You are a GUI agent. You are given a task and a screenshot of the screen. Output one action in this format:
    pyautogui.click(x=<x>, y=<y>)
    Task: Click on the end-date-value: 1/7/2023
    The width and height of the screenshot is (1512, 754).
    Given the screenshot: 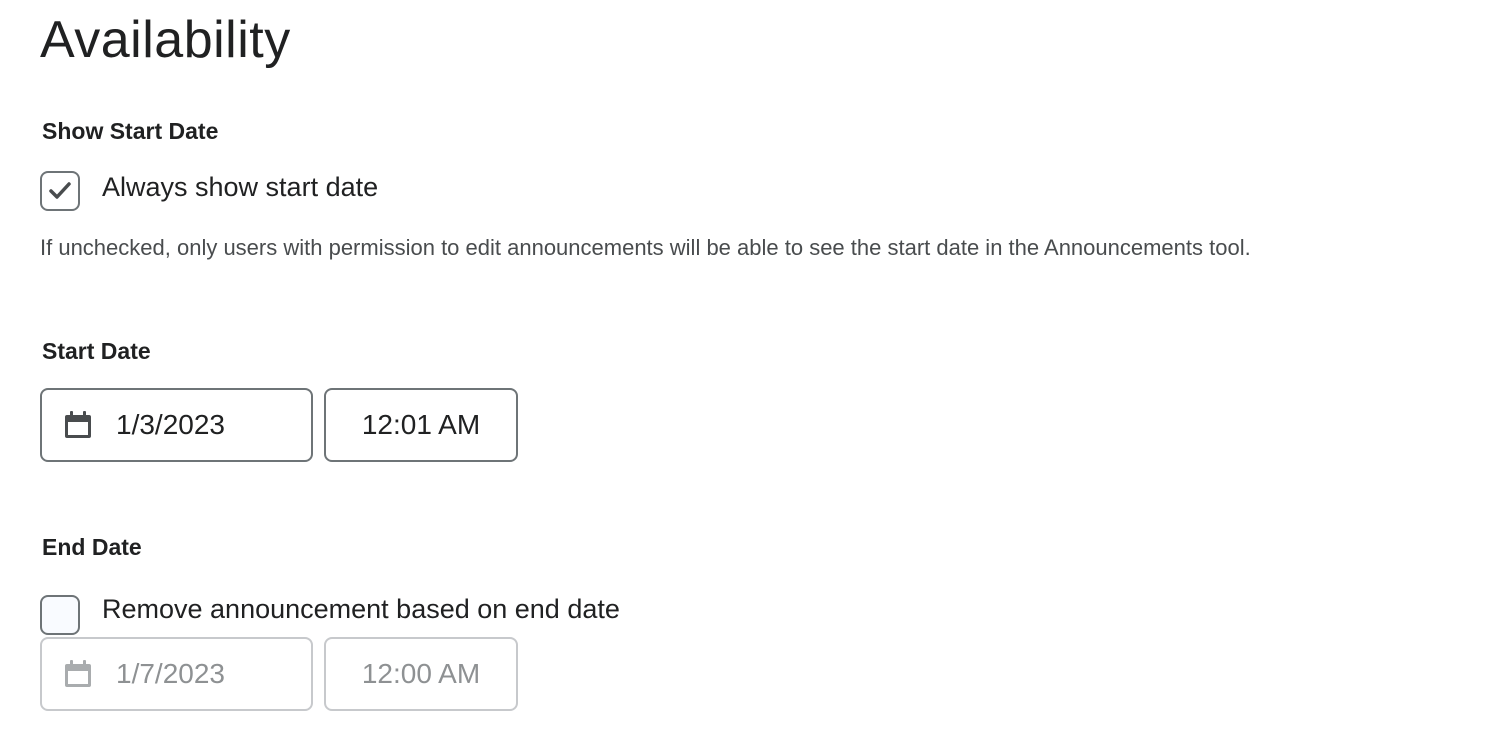 What is the action you would take?
    pyautogui.click(x=170, y=673)
    